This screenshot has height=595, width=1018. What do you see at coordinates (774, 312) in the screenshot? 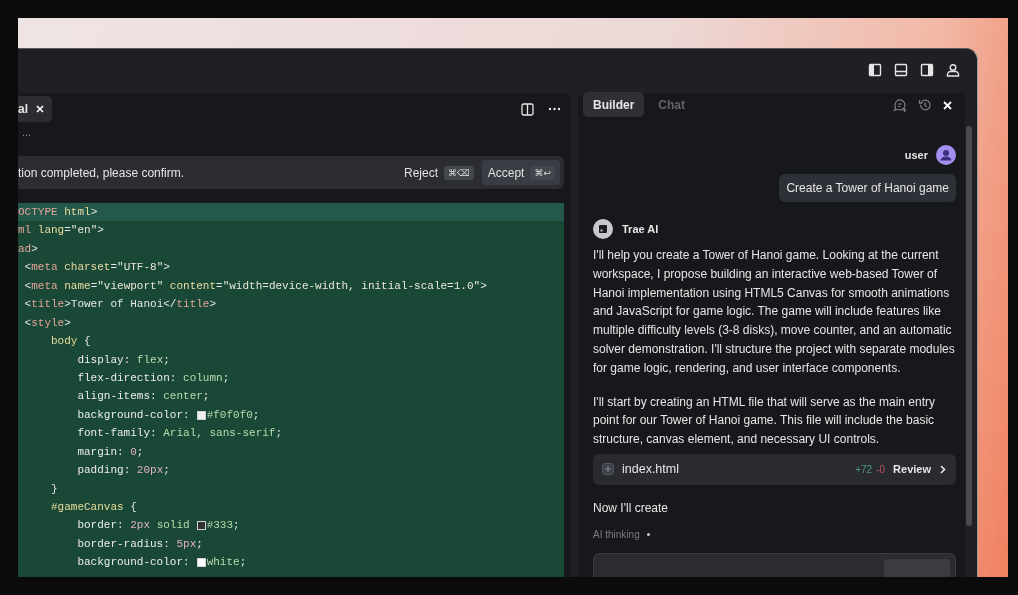
I see `assistant-message: I'll help you create a Tower of Hanoi game. Looking at the current workspace, I propose building an interactive web-based Tower of Hanoi implementation using HTML5 Canvas for smooth animations and JavaScript for game logic. The game will include features like multiple difficulty levels (3-8 disks), move counter, and an automatic solver demonstration. I'll structure the project with separate modules for game logic, rendering, and user interface components.` at bounding box center [774, 312].